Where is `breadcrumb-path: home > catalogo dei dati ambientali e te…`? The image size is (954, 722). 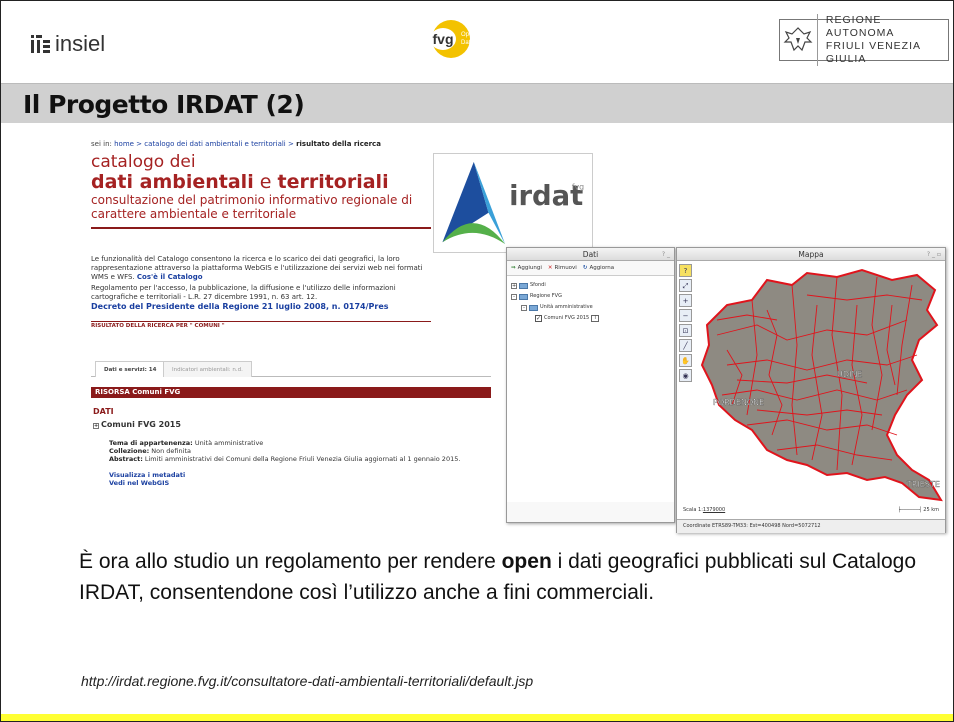 breadcrumb-path: home > catalogo dei dati ambientali e te… is located at coordinates (205, 144).